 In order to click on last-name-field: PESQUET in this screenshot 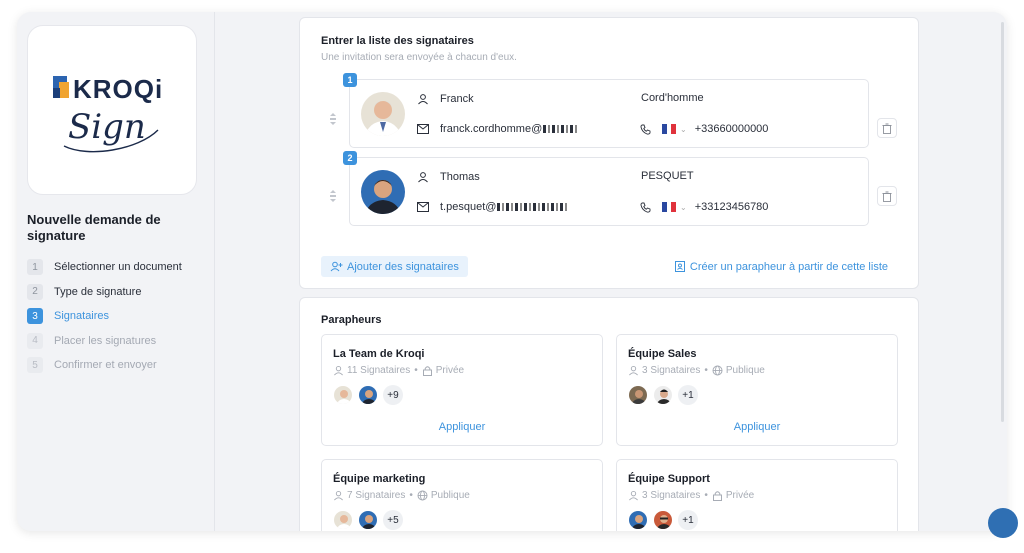, I will do `click(667, 176)`.